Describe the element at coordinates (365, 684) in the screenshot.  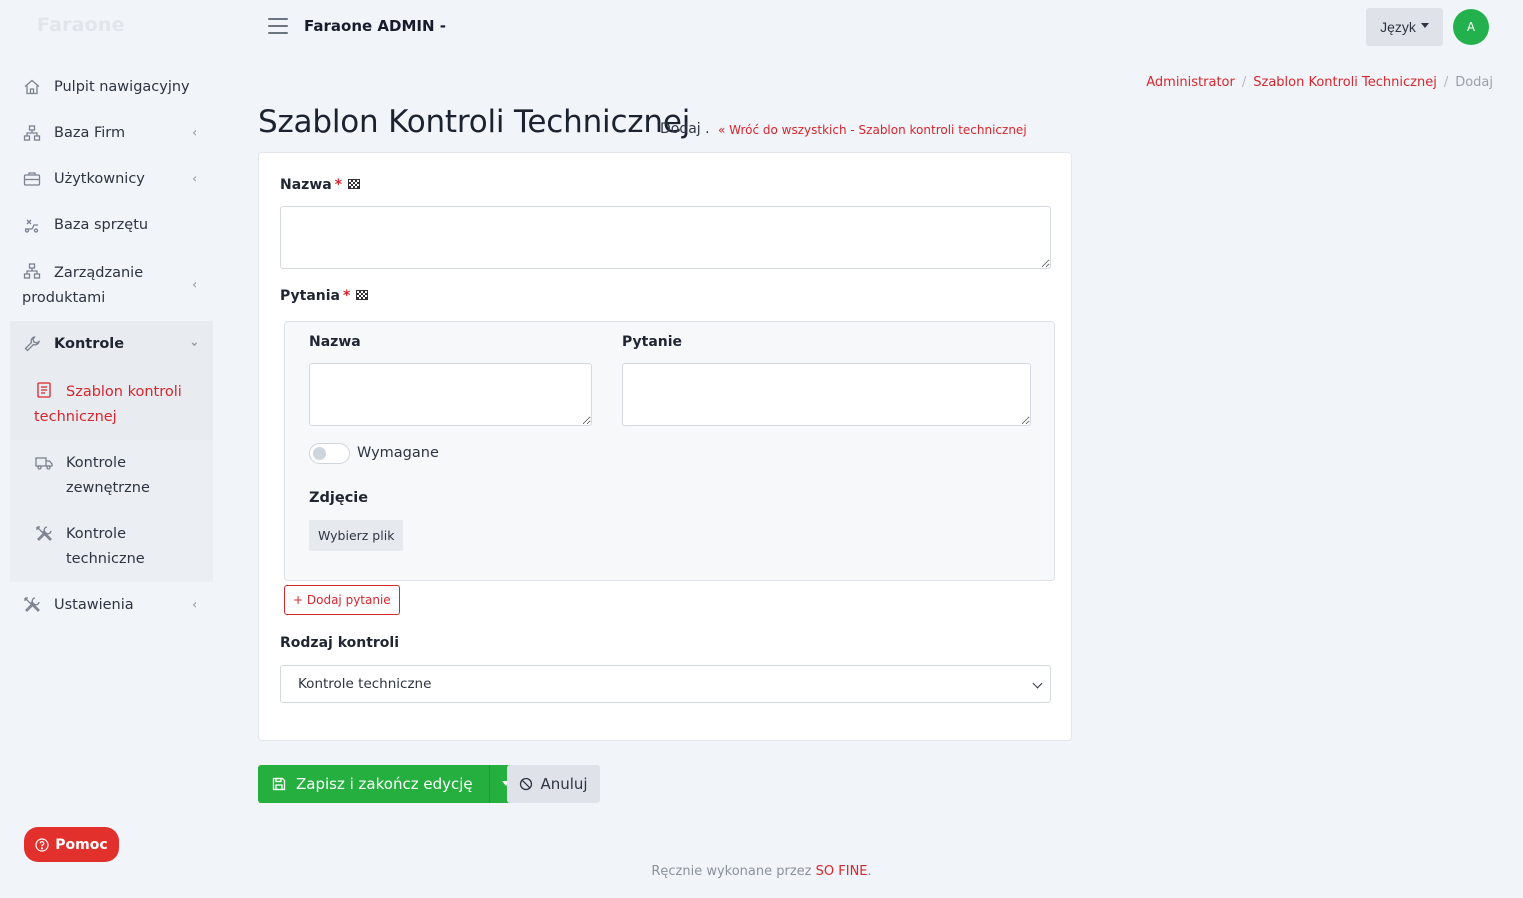
I see `control-type-value: Kontrole techniczne` at that location.